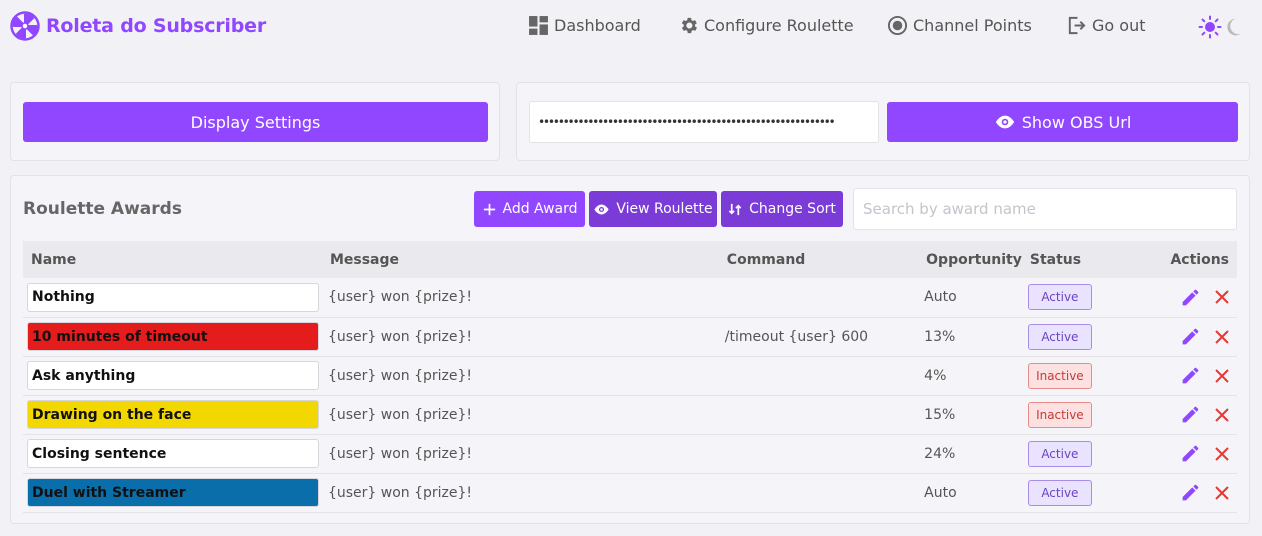 The width and height of the screenshot is (1262, 536). I want to click on nav-go-out: Go out, so click(1105, 25).